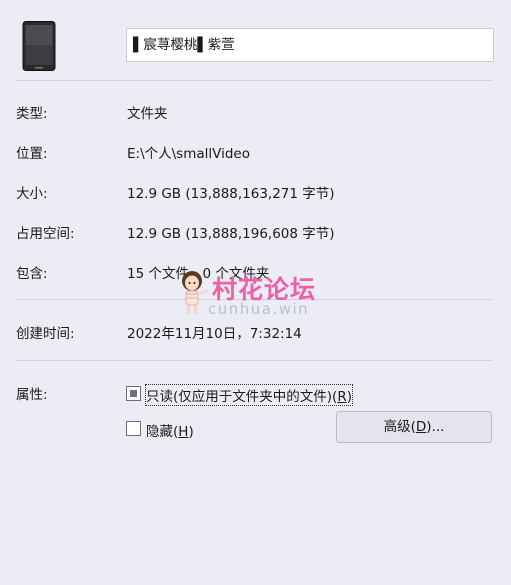  What do you see at coordinates (45, 234) in the screenshot?
I see `disk-size-label: 占用空间:` at bounding box center [45, 234].